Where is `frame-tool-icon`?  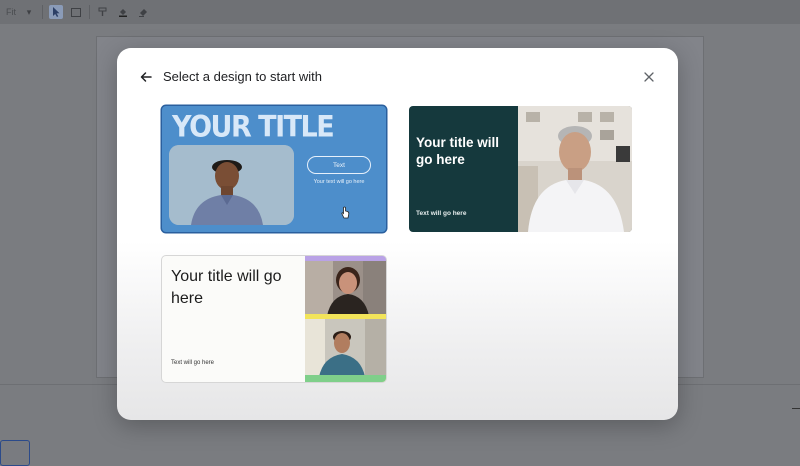
frame-tool-icon is located at coordinates (76, 12).